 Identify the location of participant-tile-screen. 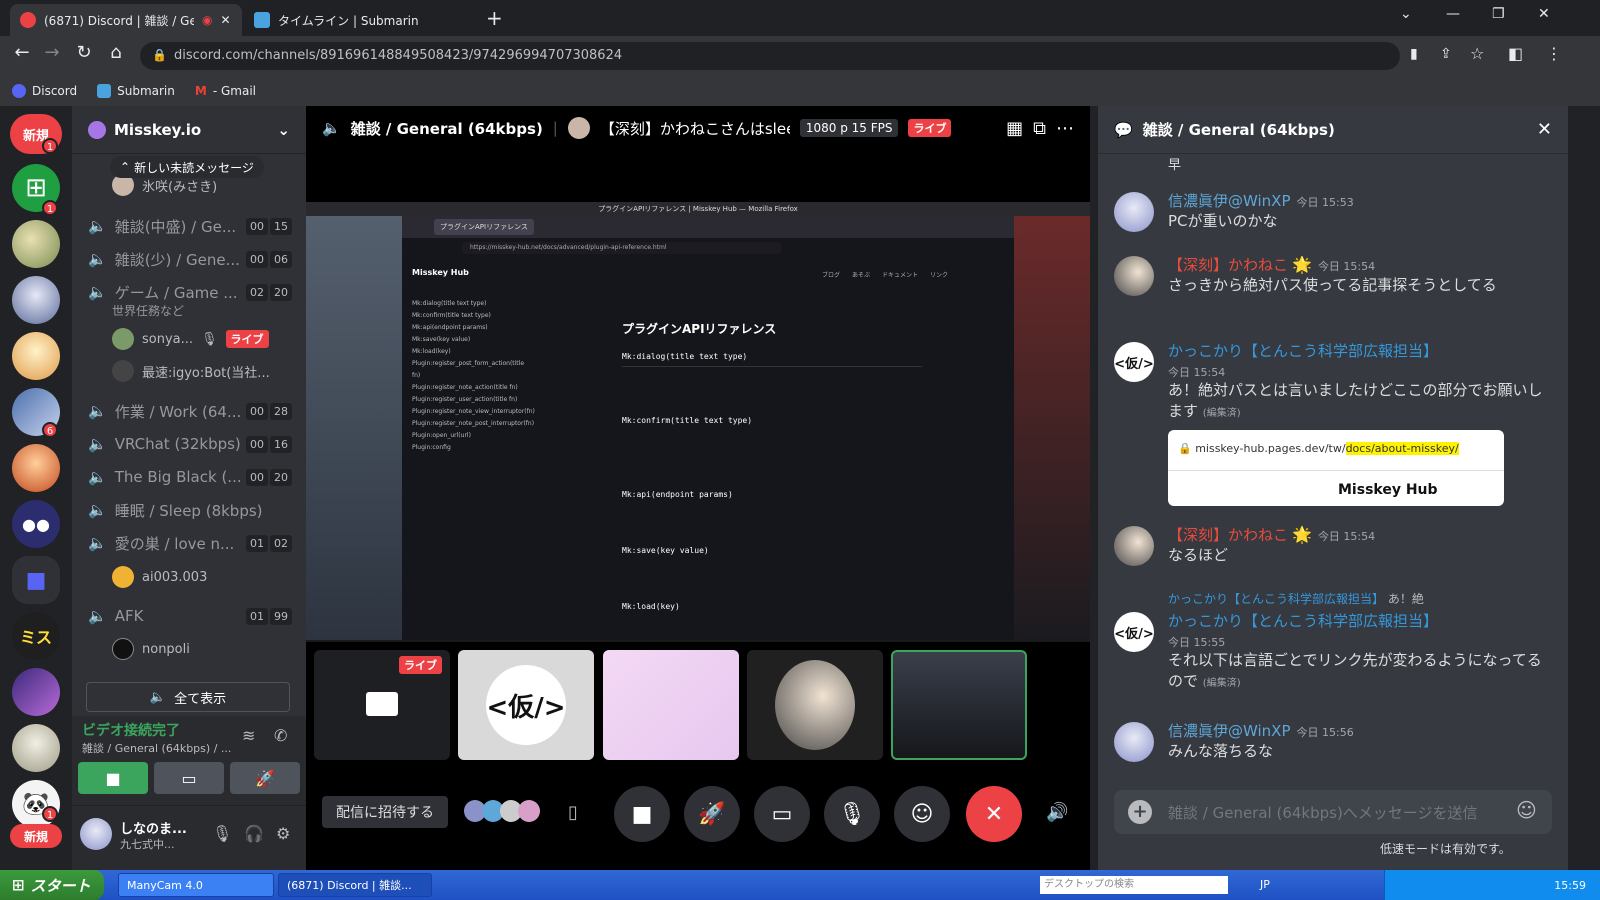
(959, 705).